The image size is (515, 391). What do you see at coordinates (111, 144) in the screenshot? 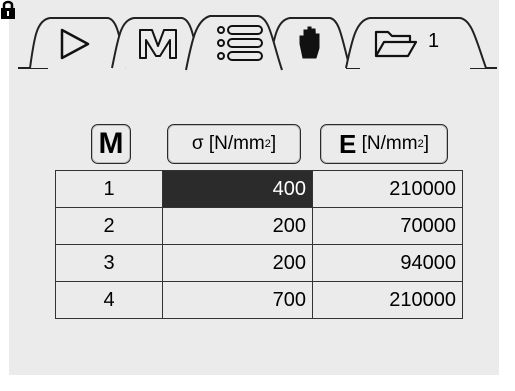
I see `material-column-header: M` at bounding box center [111, 144].